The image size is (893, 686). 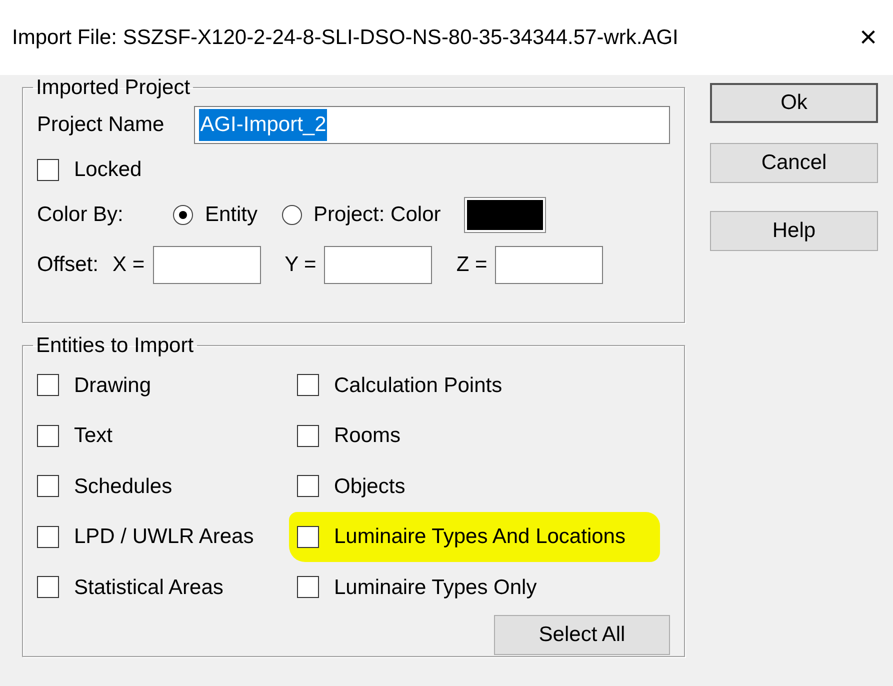 I want to click on close-button: ×, so click(x=868, y=37).